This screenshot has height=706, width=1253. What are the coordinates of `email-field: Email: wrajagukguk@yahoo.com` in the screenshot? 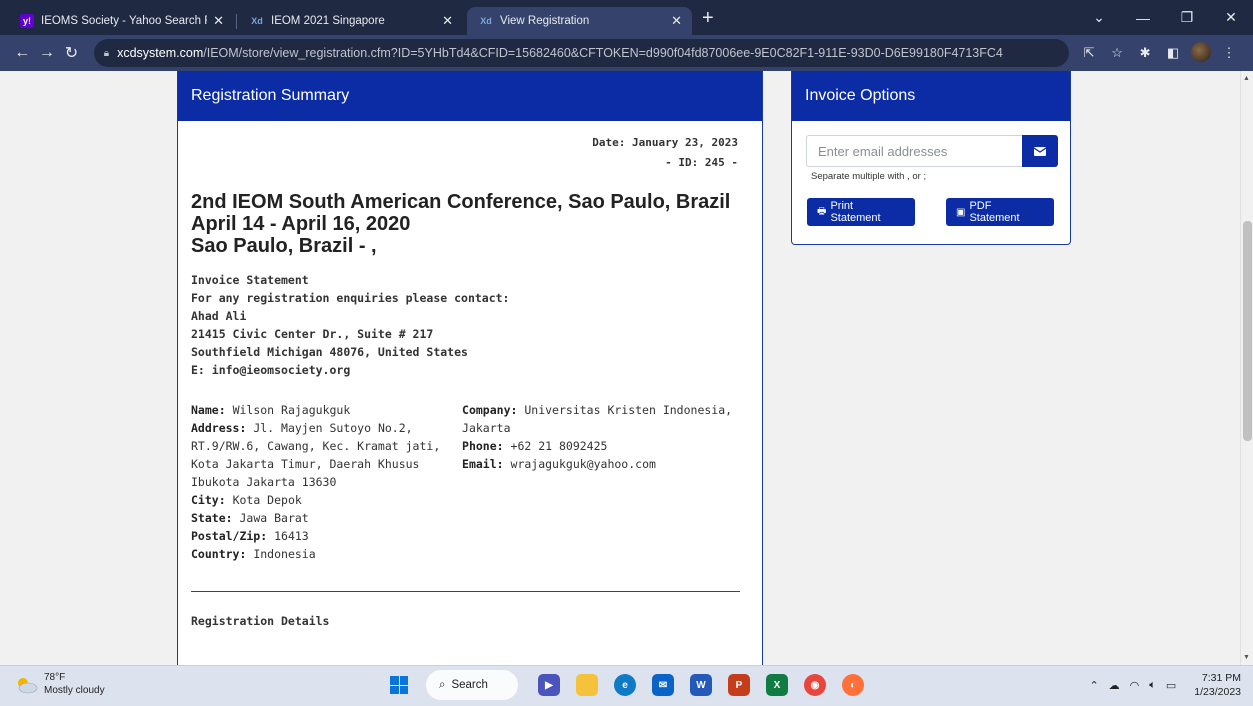 It's located at (559, 464).